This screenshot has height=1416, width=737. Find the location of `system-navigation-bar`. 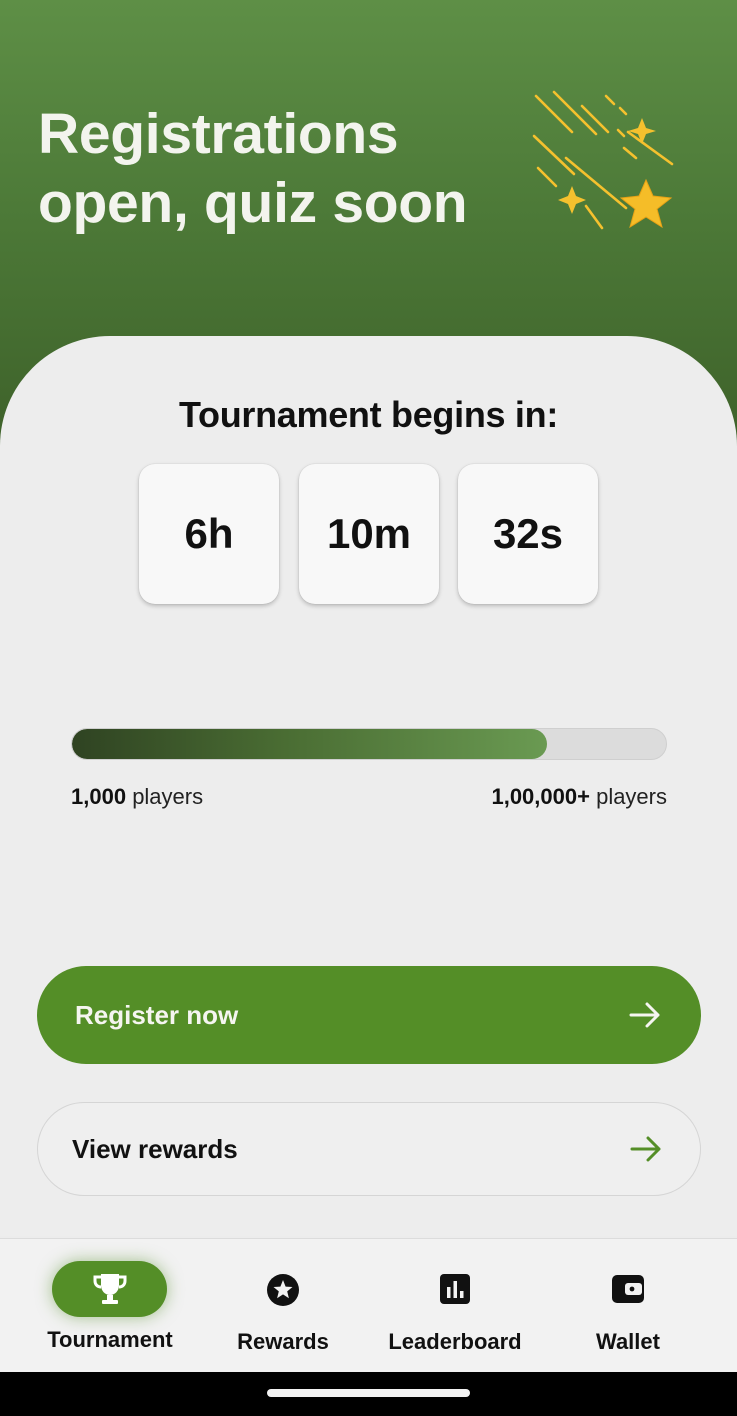

system-navigation-bar is located at coordinates (368, 1394).